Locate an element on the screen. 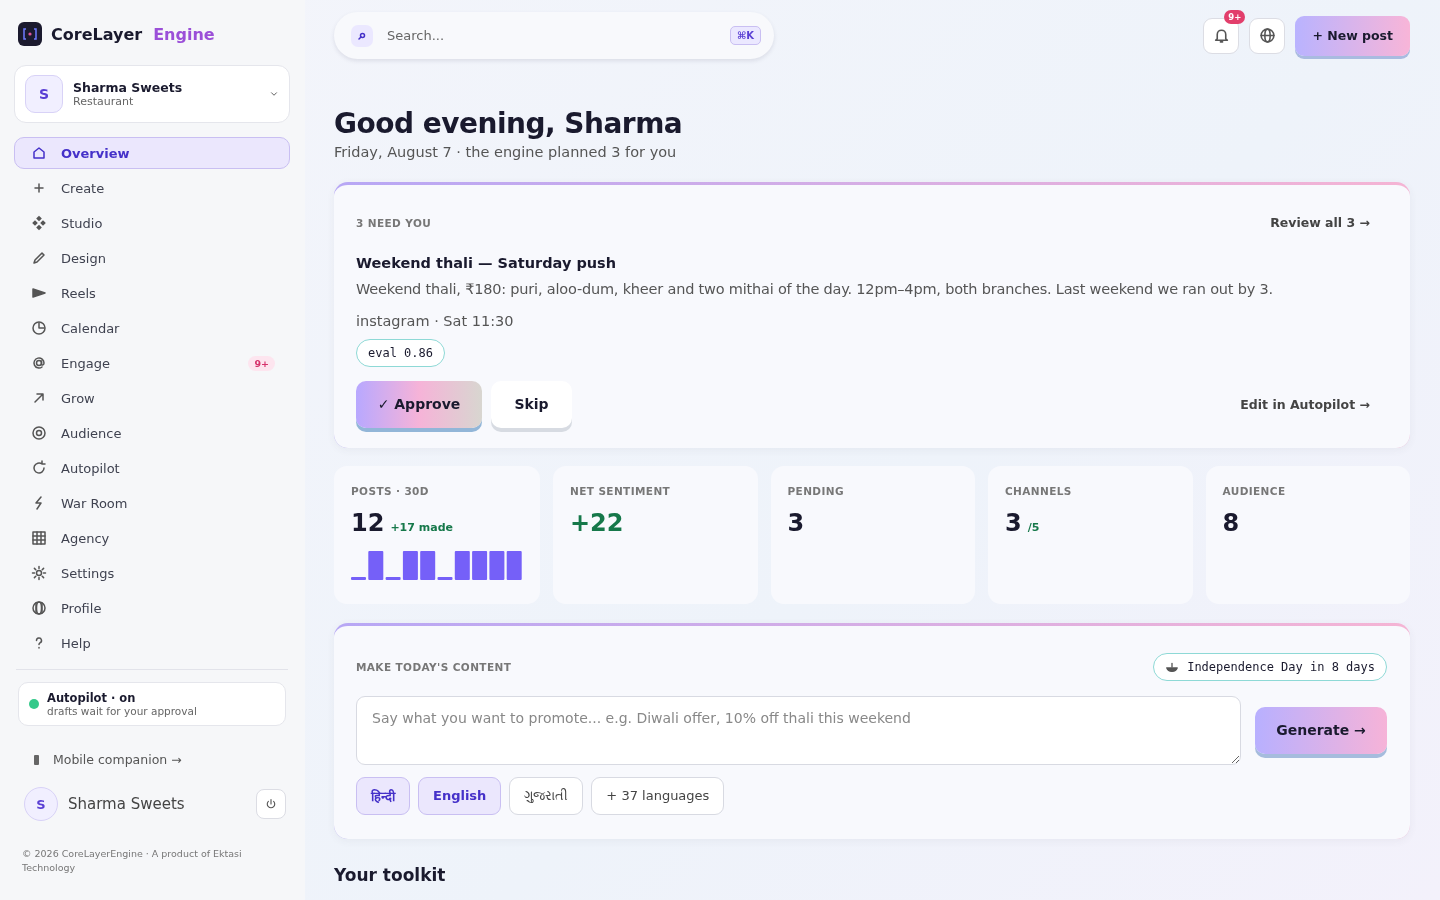  stat-value: +22 is located at coordinates (597, 522).